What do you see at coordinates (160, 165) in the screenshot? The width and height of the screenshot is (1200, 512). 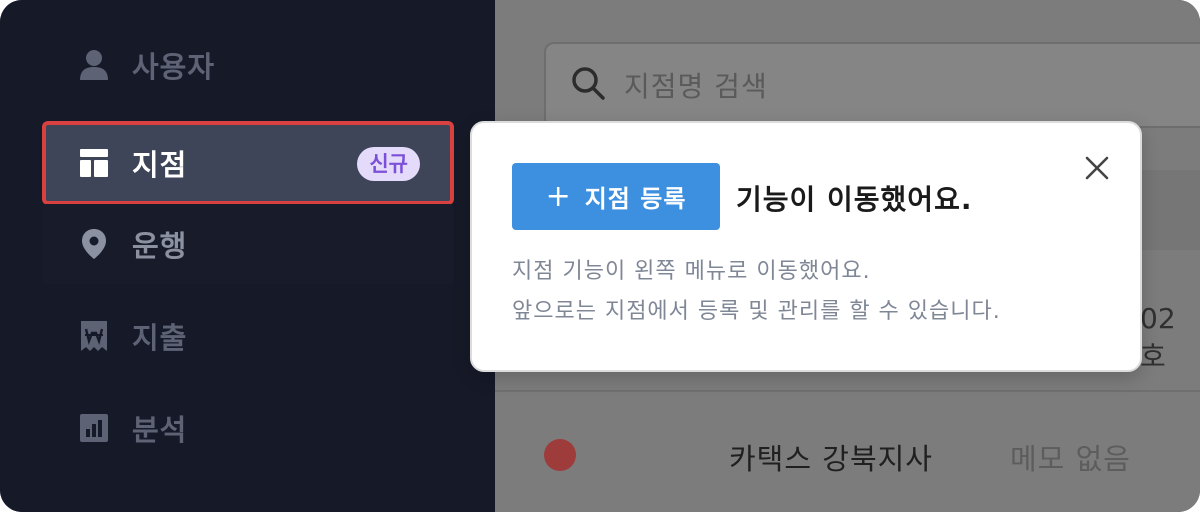 I see `sidebar-item-label: 지점` at bounding box center [160, 165].